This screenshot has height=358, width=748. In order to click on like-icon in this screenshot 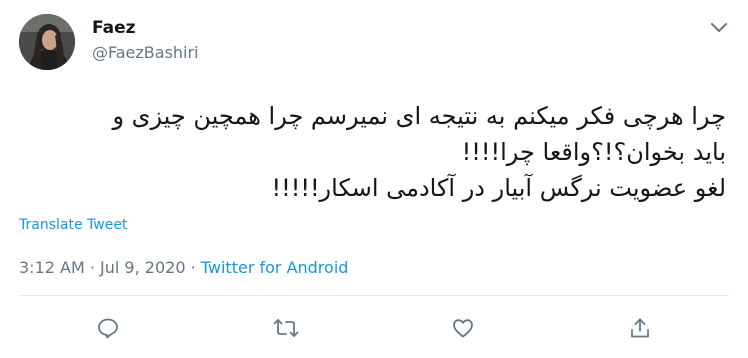, I will do `click(463, 328)`.